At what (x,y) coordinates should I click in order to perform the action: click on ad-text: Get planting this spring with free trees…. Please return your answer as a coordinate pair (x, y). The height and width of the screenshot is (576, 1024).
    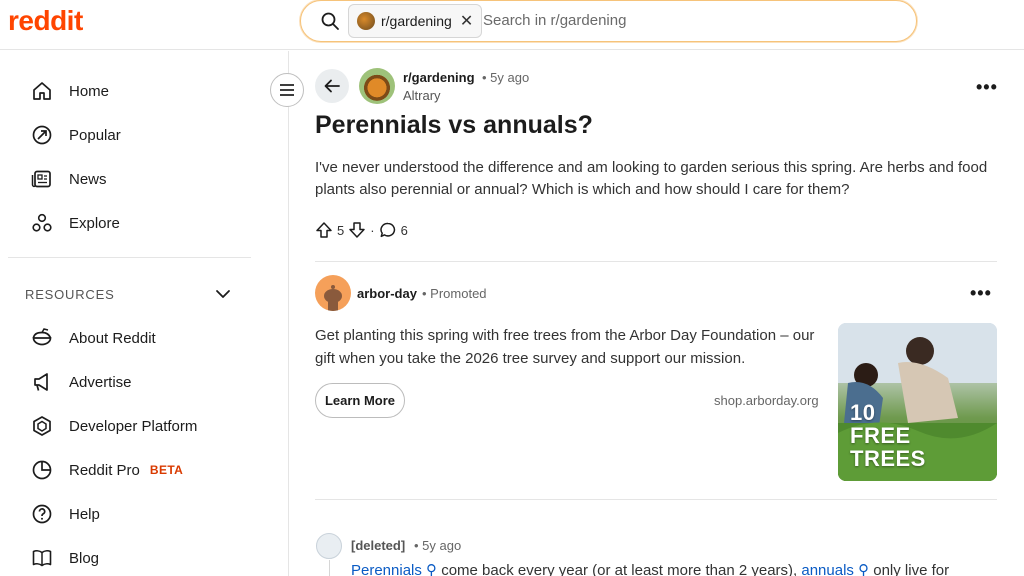
    Looking at the image, I should click on (565, 347).